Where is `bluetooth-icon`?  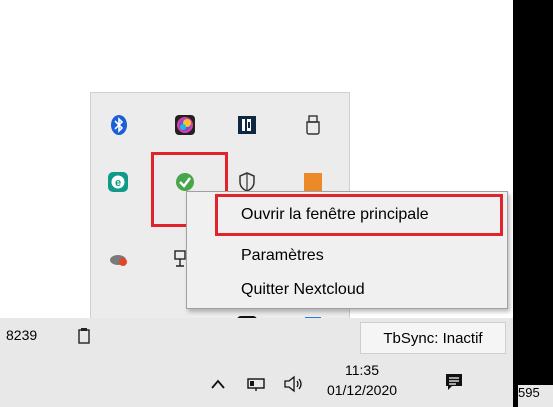 bluetooth-icon is located at coordinates (119, 125).